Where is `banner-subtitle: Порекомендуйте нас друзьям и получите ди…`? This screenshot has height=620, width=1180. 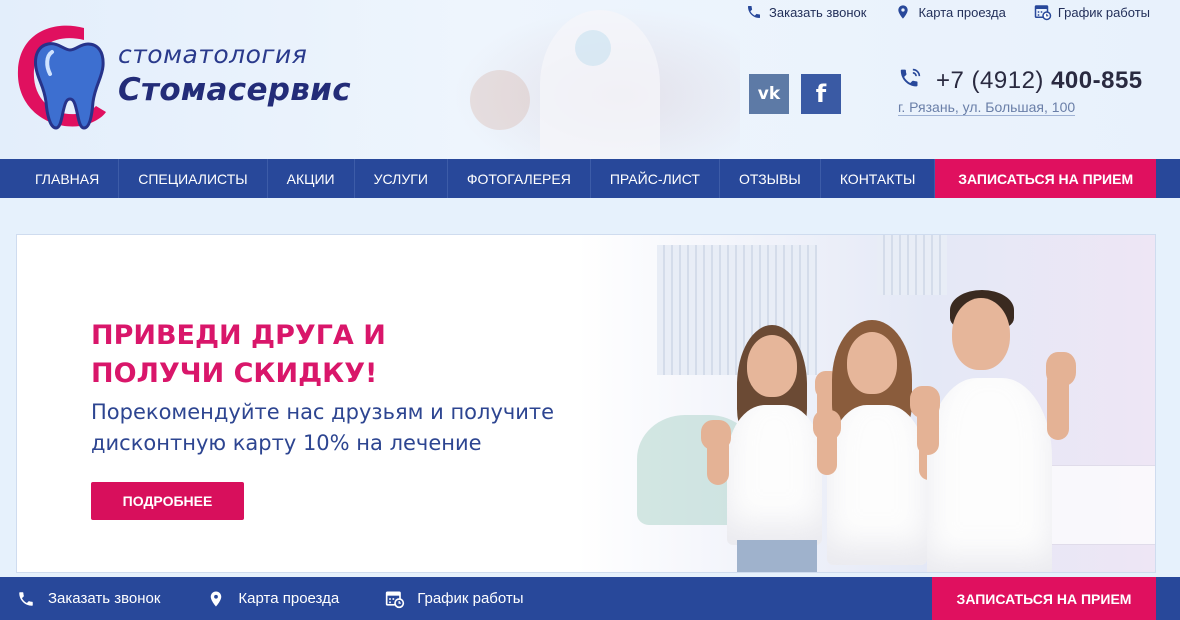 banner-subtitle: Порекомендуйте нас друзьям и получите ди… is located at coordinates (323, 427).